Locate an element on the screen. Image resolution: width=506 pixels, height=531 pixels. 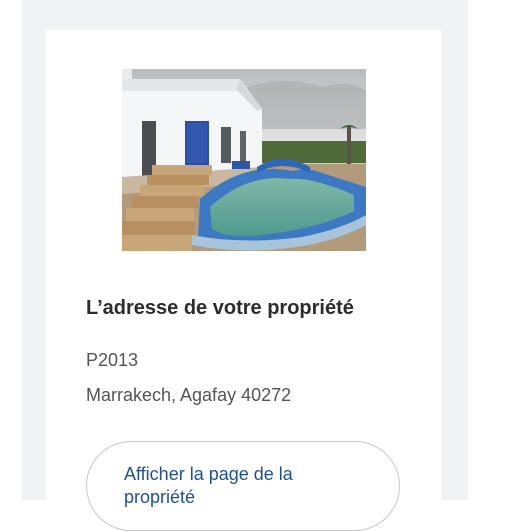
property-address-heading: L’adresse de votre propriété is located at coordinates (220, 308).